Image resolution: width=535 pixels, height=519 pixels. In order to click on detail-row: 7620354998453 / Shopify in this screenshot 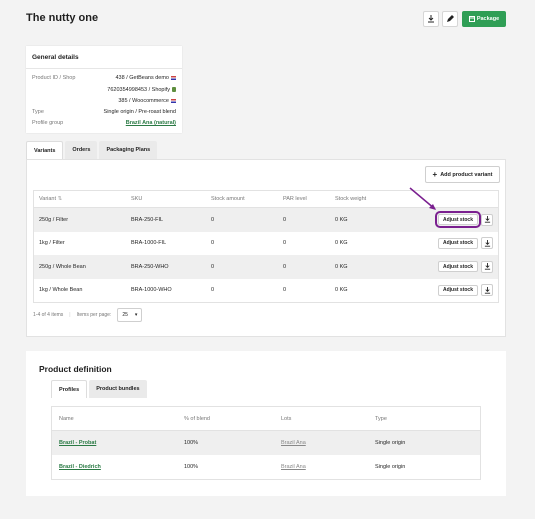, I will do `click(104, 90)`.